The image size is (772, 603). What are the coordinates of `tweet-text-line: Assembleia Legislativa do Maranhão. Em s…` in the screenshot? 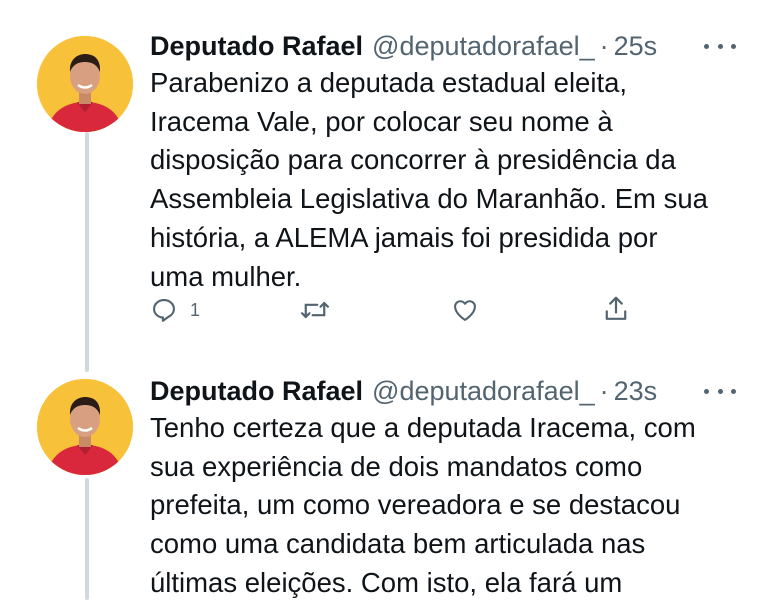 It's located at (429, 199).